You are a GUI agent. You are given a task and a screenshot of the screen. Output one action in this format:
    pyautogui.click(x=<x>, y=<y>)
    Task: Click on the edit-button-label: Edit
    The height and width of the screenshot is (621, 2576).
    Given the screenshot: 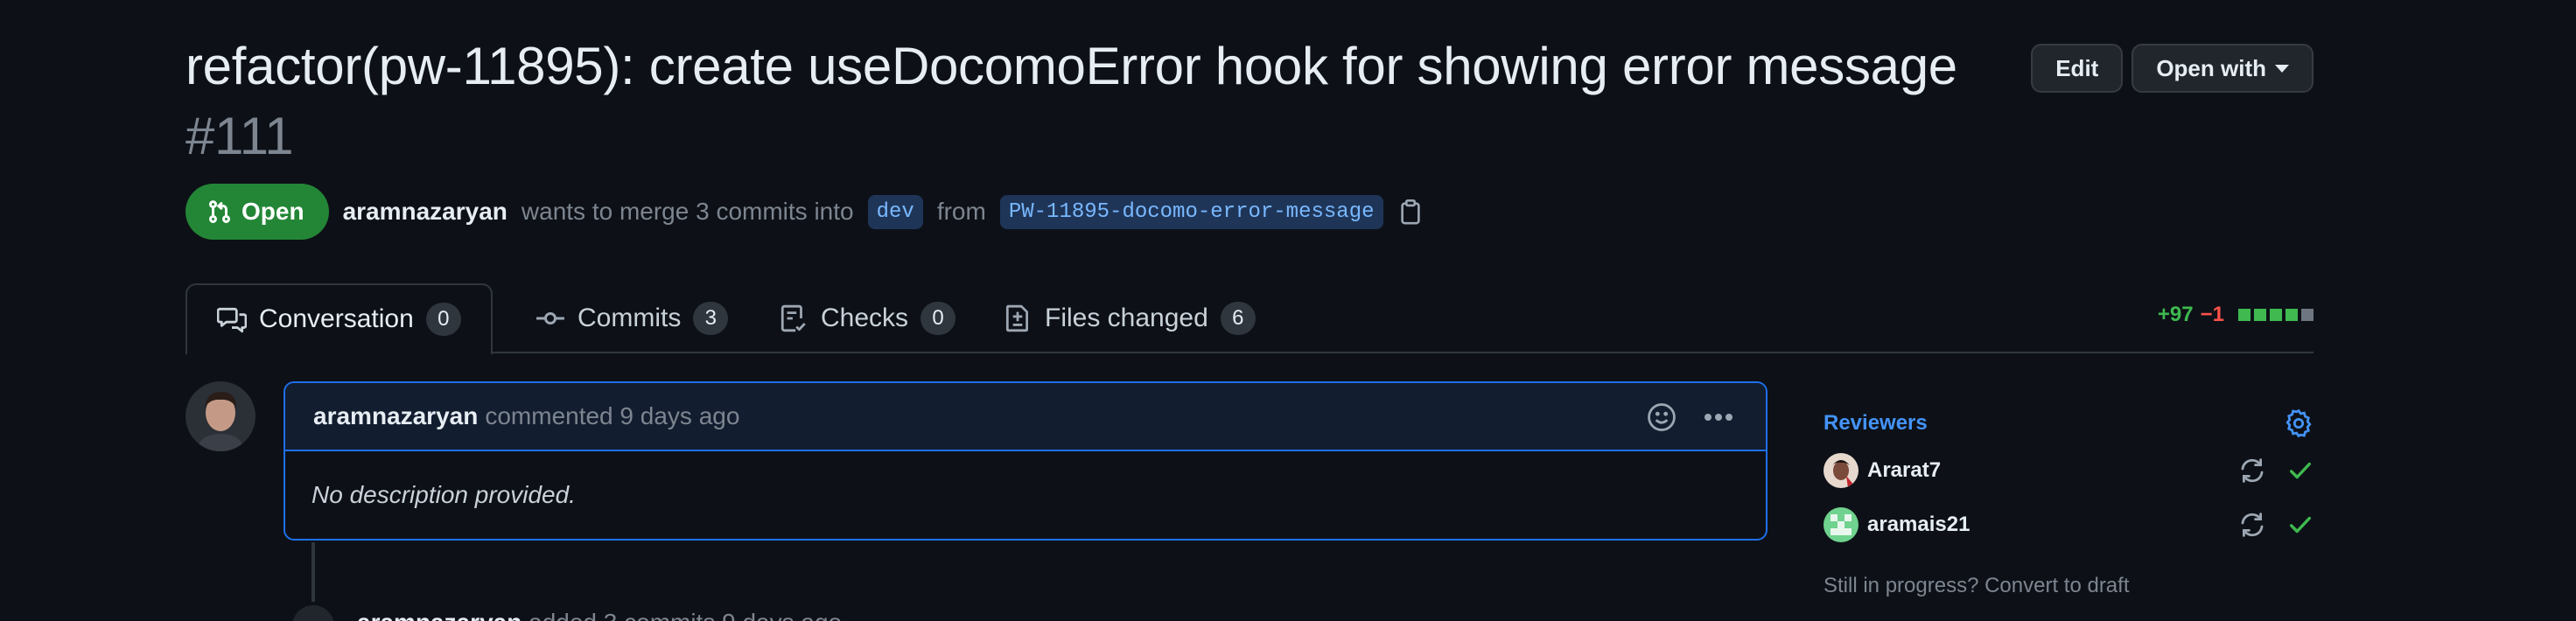 What is the action you would take?
    pyautogui.click(x=2077, y=67)
    